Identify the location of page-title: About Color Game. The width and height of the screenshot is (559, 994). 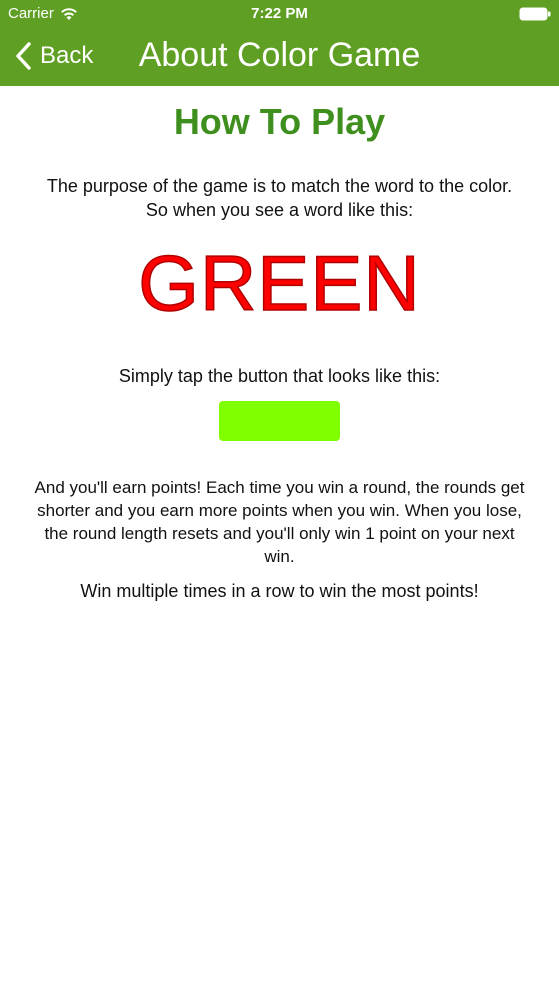
(279, 55).